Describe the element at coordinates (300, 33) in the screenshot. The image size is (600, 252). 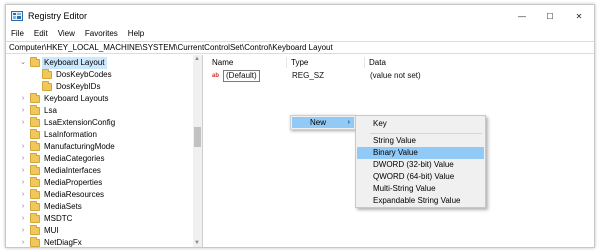
I see `menu-bar: File Edit View Favorites Help` at that location.